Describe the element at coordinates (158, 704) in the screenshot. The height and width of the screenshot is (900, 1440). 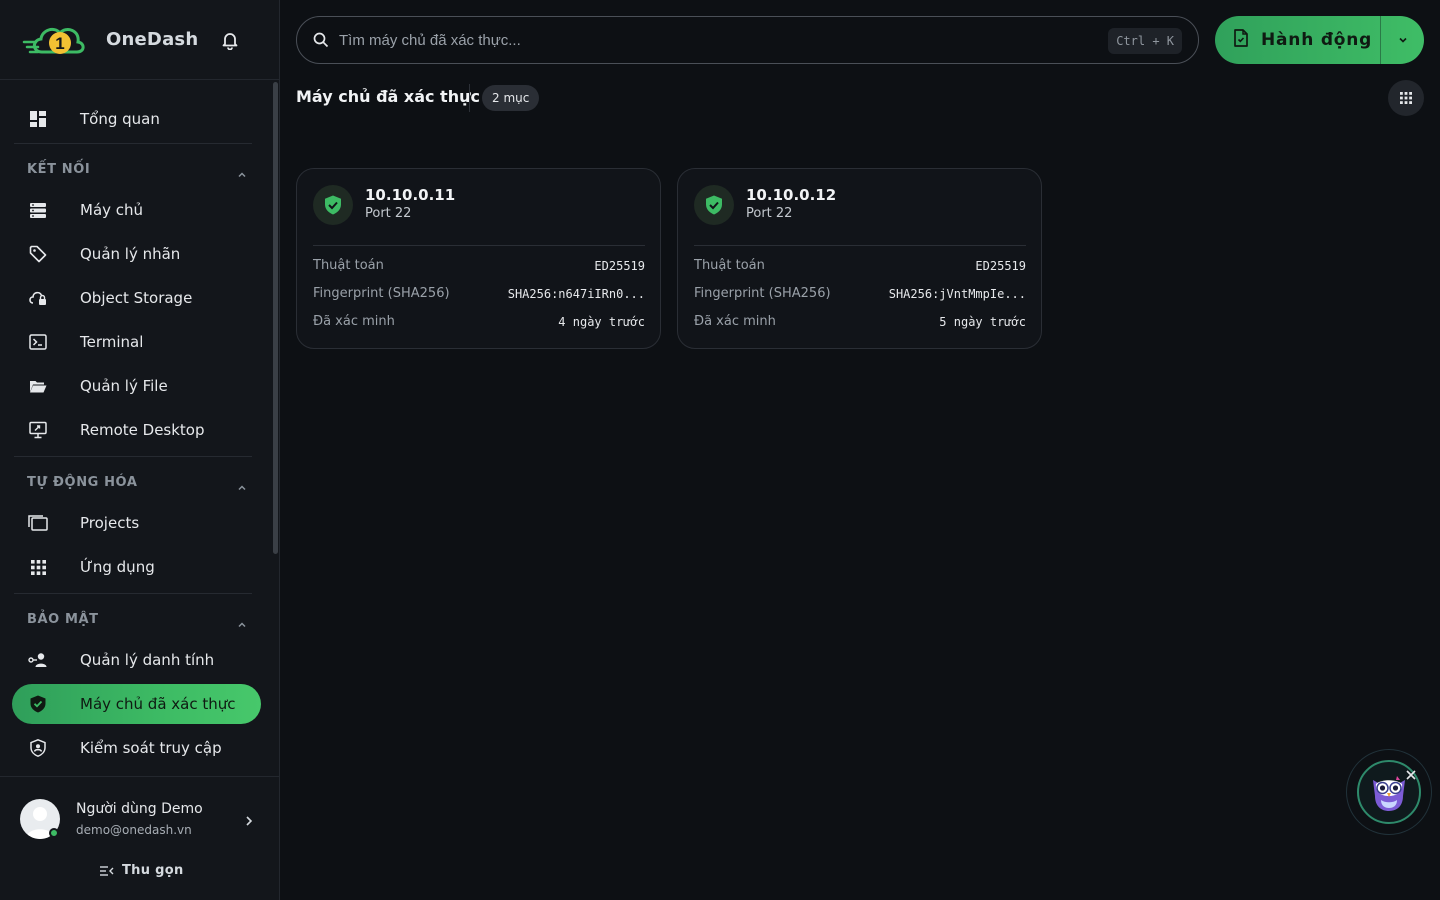
I see `sidebar-item-label: Máy chủ đã xác thực` at that location.